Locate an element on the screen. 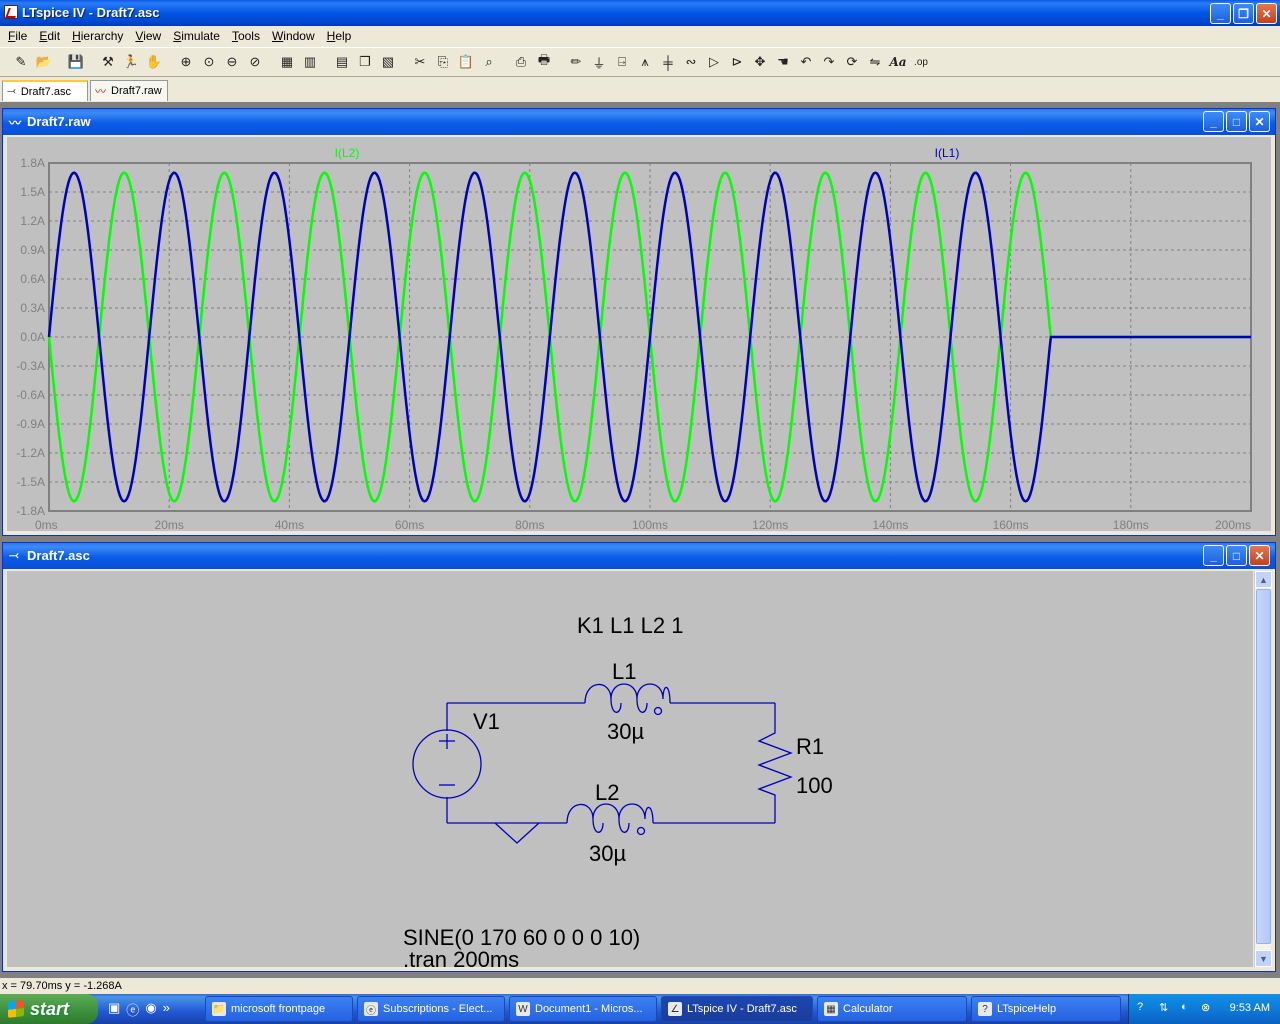  run-icon: 🏃 is located at coordinates (131, 62).